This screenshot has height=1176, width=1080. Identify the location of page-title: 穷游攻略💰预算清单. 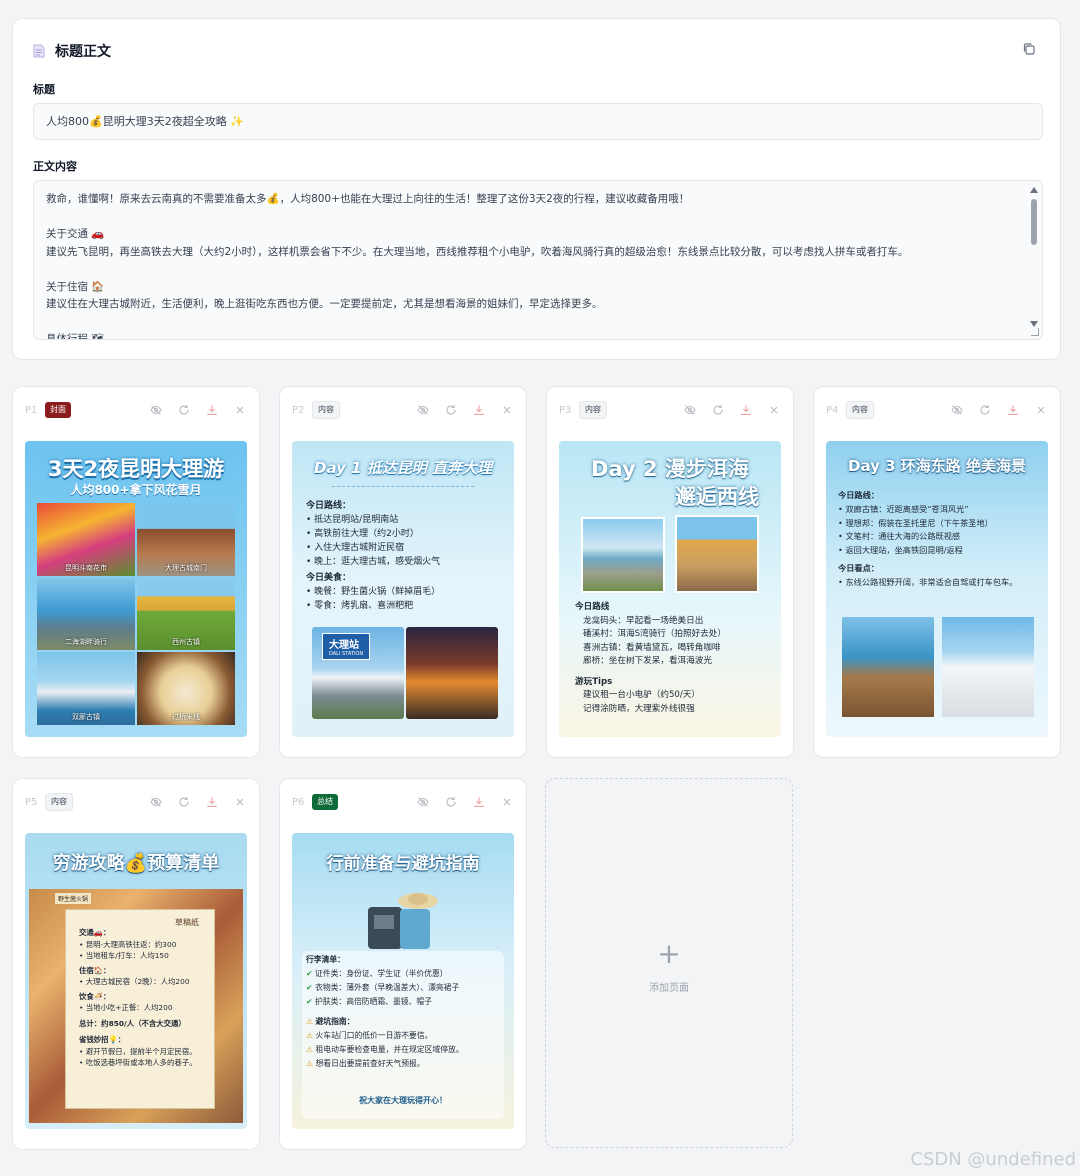
(136, 863).